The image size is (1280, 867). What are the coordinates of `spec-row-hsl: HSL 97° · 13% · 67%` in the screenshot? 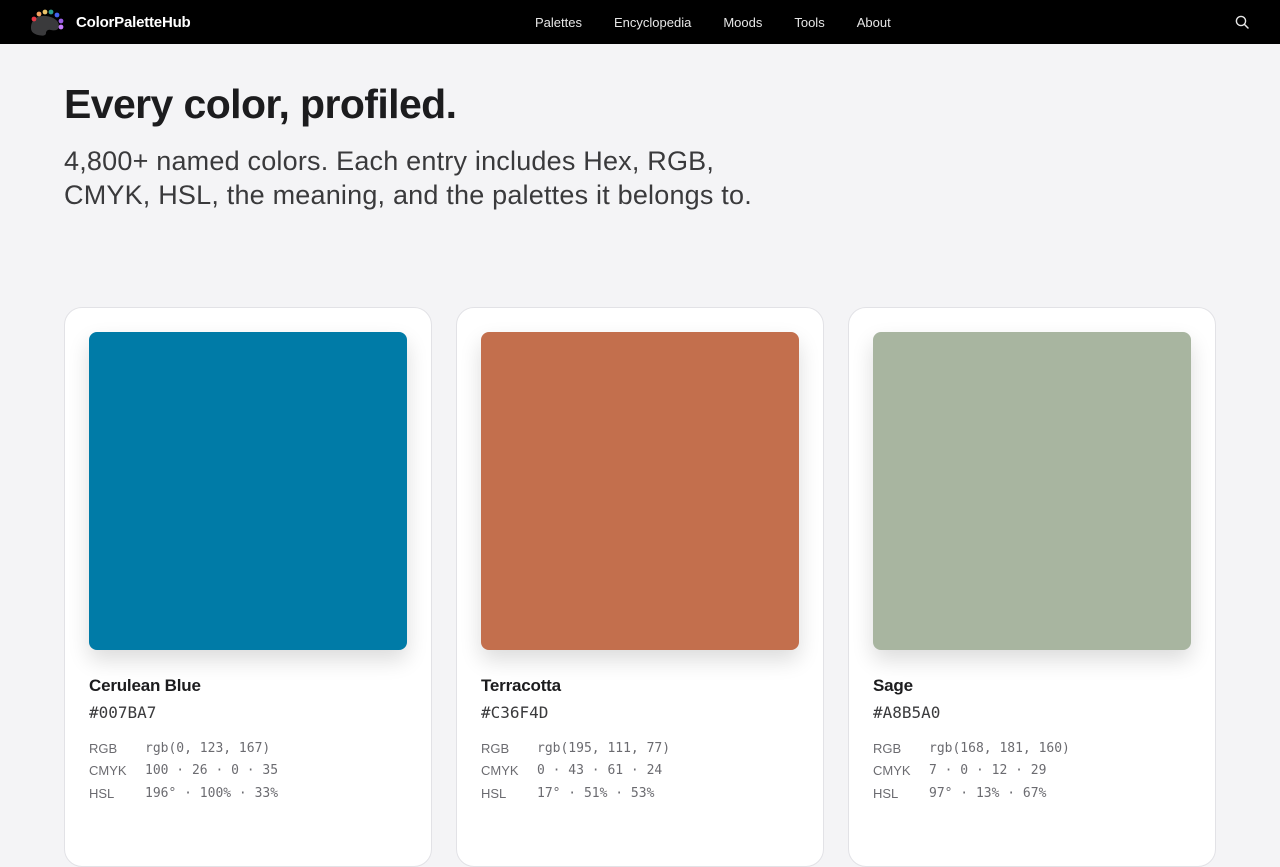 It's located at (1032, 793).